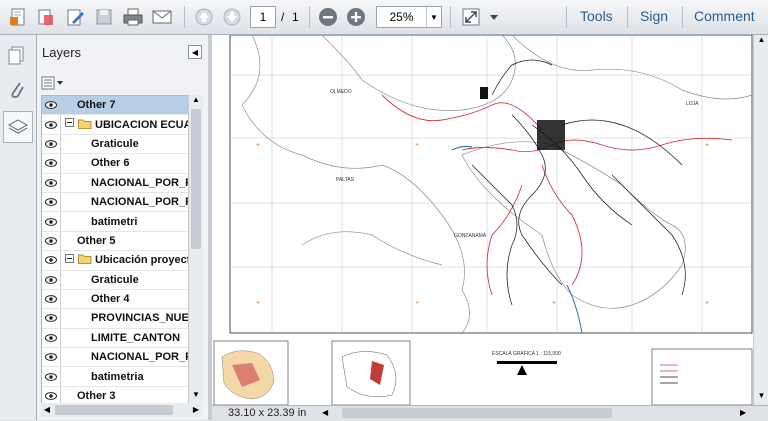 The width and height of the screenshot is (768, 421). Describe the element at coordinates (345, 180) in the screenshot. I see `label-paltas: PALTAS` at that location.